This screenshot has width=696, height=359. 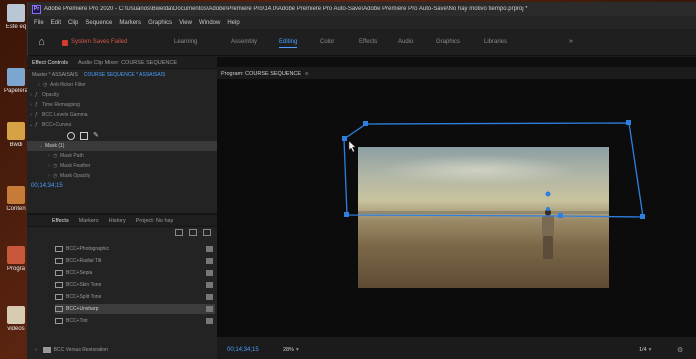 I want to click on menu-markers: Markers, so click(x=130, y=23).